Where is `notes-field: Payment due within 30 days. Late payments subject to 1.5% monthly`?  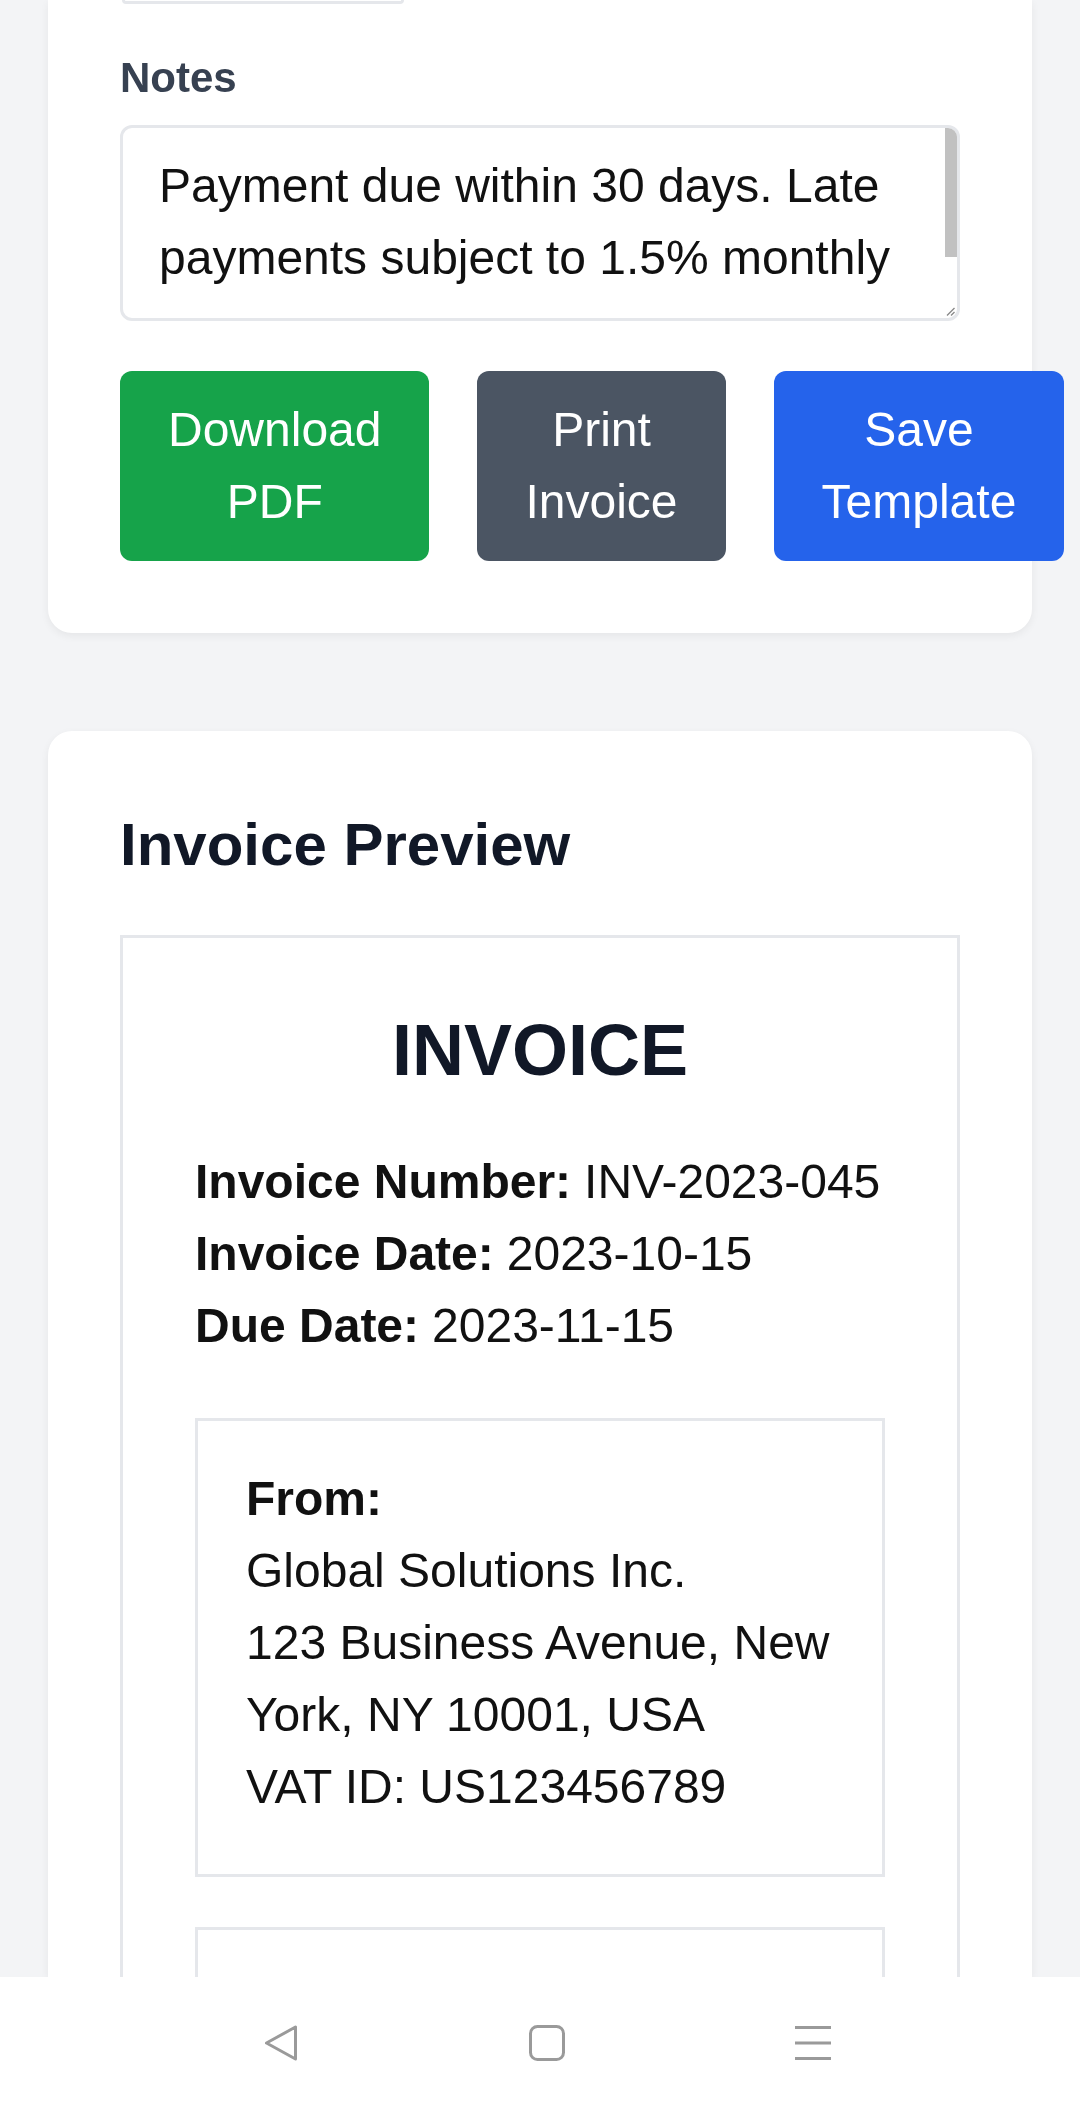 notes-field: Payment due within 30 days. Late payments subject to 1.5% monthly is located at coordinates (540, 223).